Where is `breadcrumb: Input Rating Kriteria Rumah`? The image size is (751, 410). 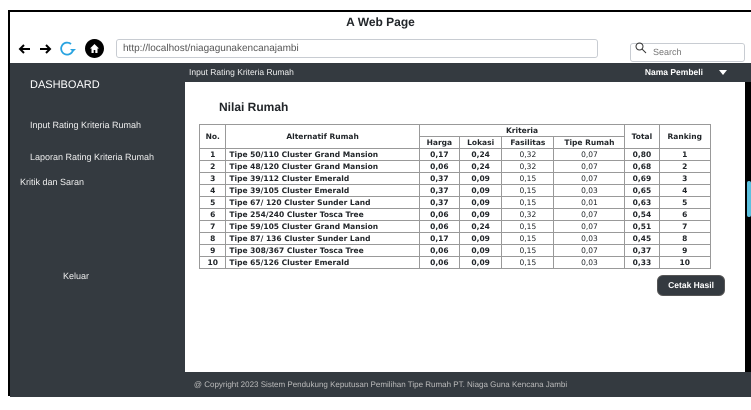
breadcrumb: Input Rating Kriteria Rumah is located at coordinates (241, 72).